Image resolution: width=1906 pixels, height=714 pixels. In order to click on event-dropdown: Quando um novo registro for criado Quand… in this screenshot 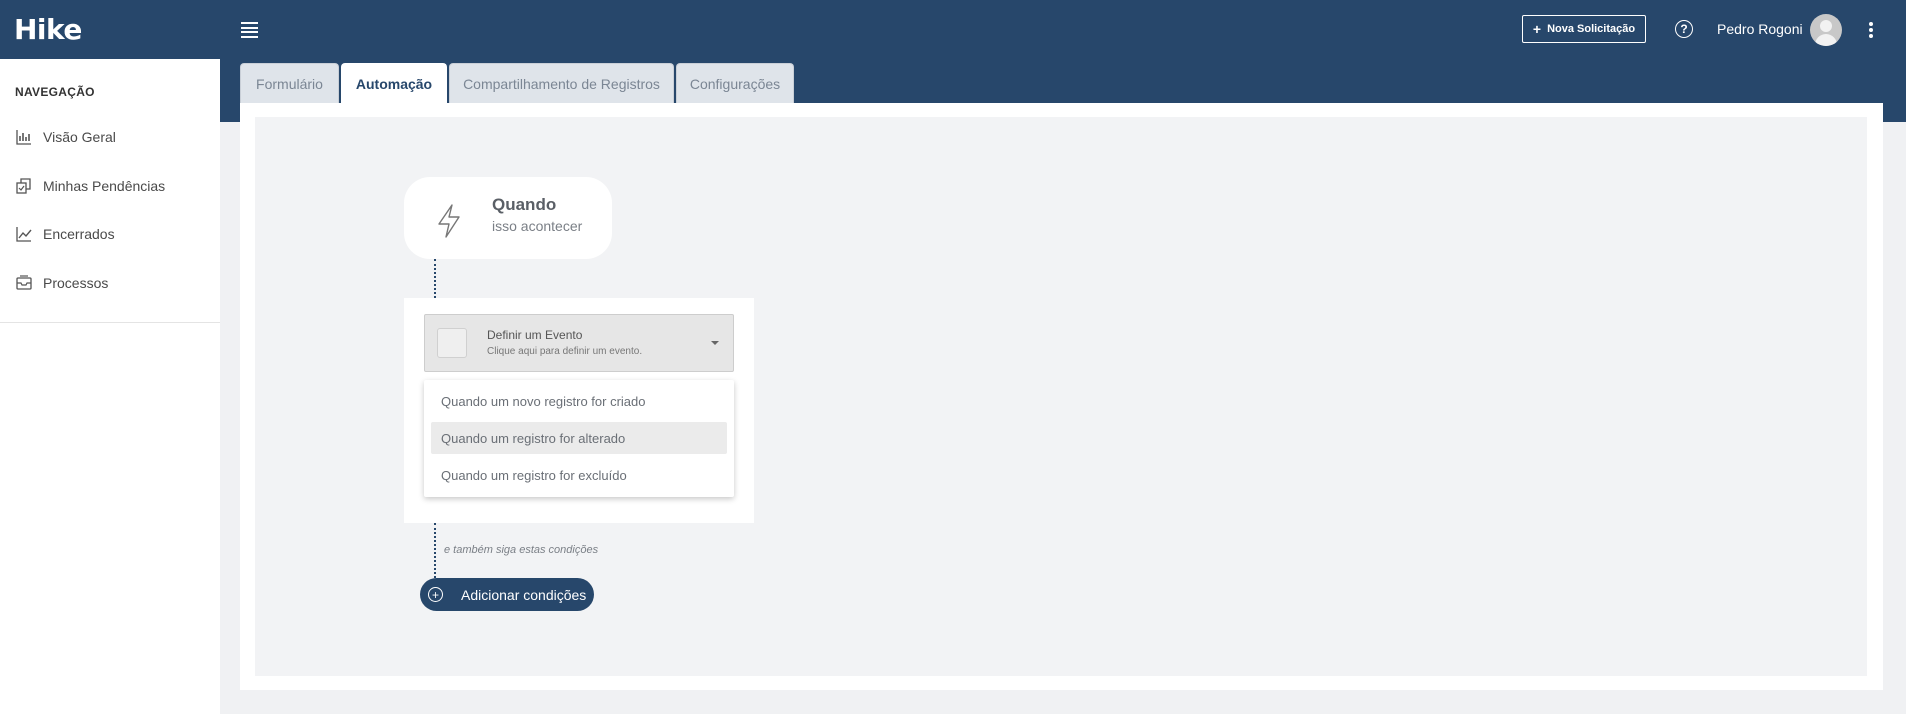, I will do `click(579, 438)`.